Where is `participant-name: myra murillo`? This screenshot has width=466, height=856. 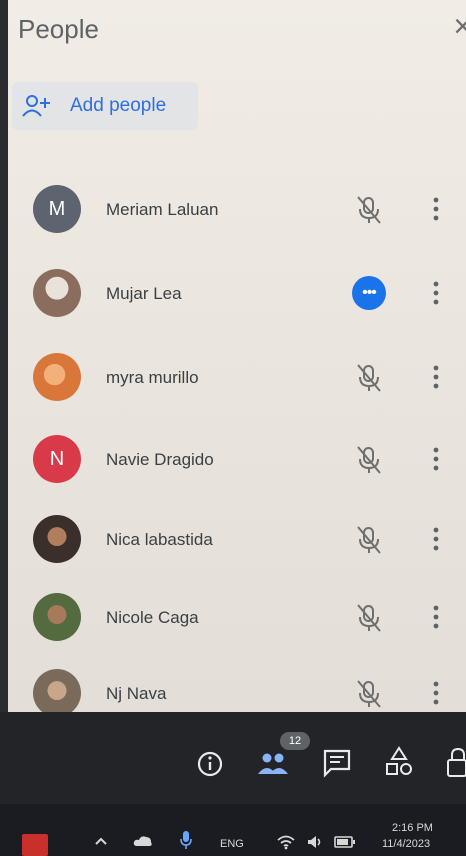
participant-name: myra murillo is located at coordinates (152, 377).